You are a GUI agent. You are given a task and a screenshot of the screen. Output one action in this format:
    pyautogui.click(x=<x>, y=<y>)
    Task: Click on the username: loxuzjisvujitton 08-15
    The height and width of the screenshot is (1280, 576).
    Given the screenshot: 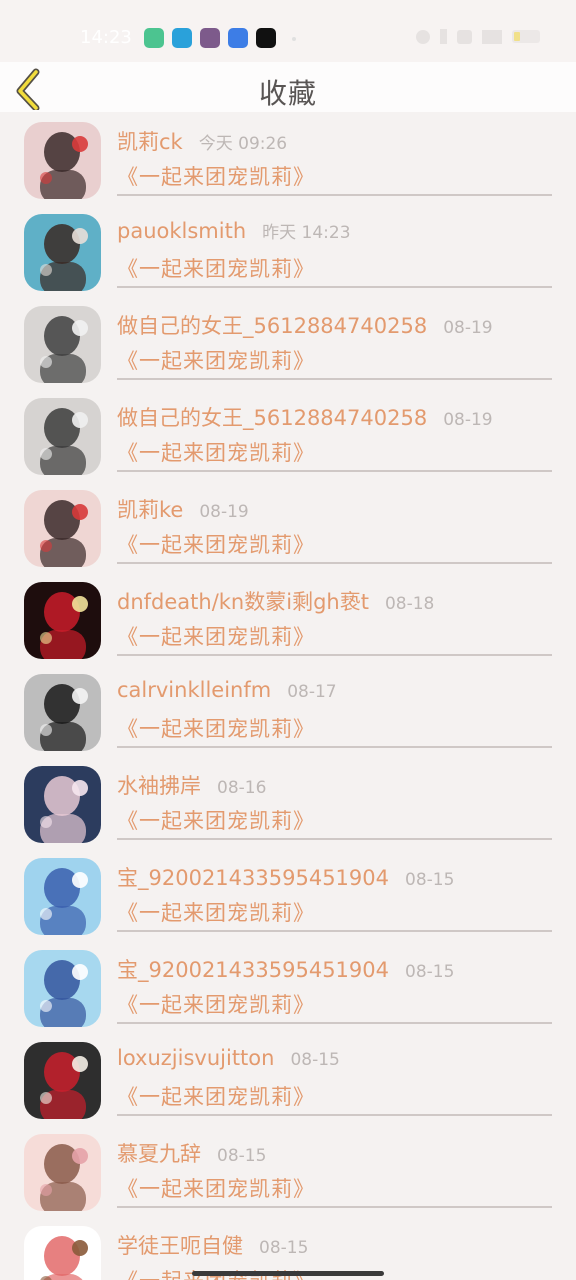 What is the action you would take?
    pyautogui.click(x=228, y=1058)
    